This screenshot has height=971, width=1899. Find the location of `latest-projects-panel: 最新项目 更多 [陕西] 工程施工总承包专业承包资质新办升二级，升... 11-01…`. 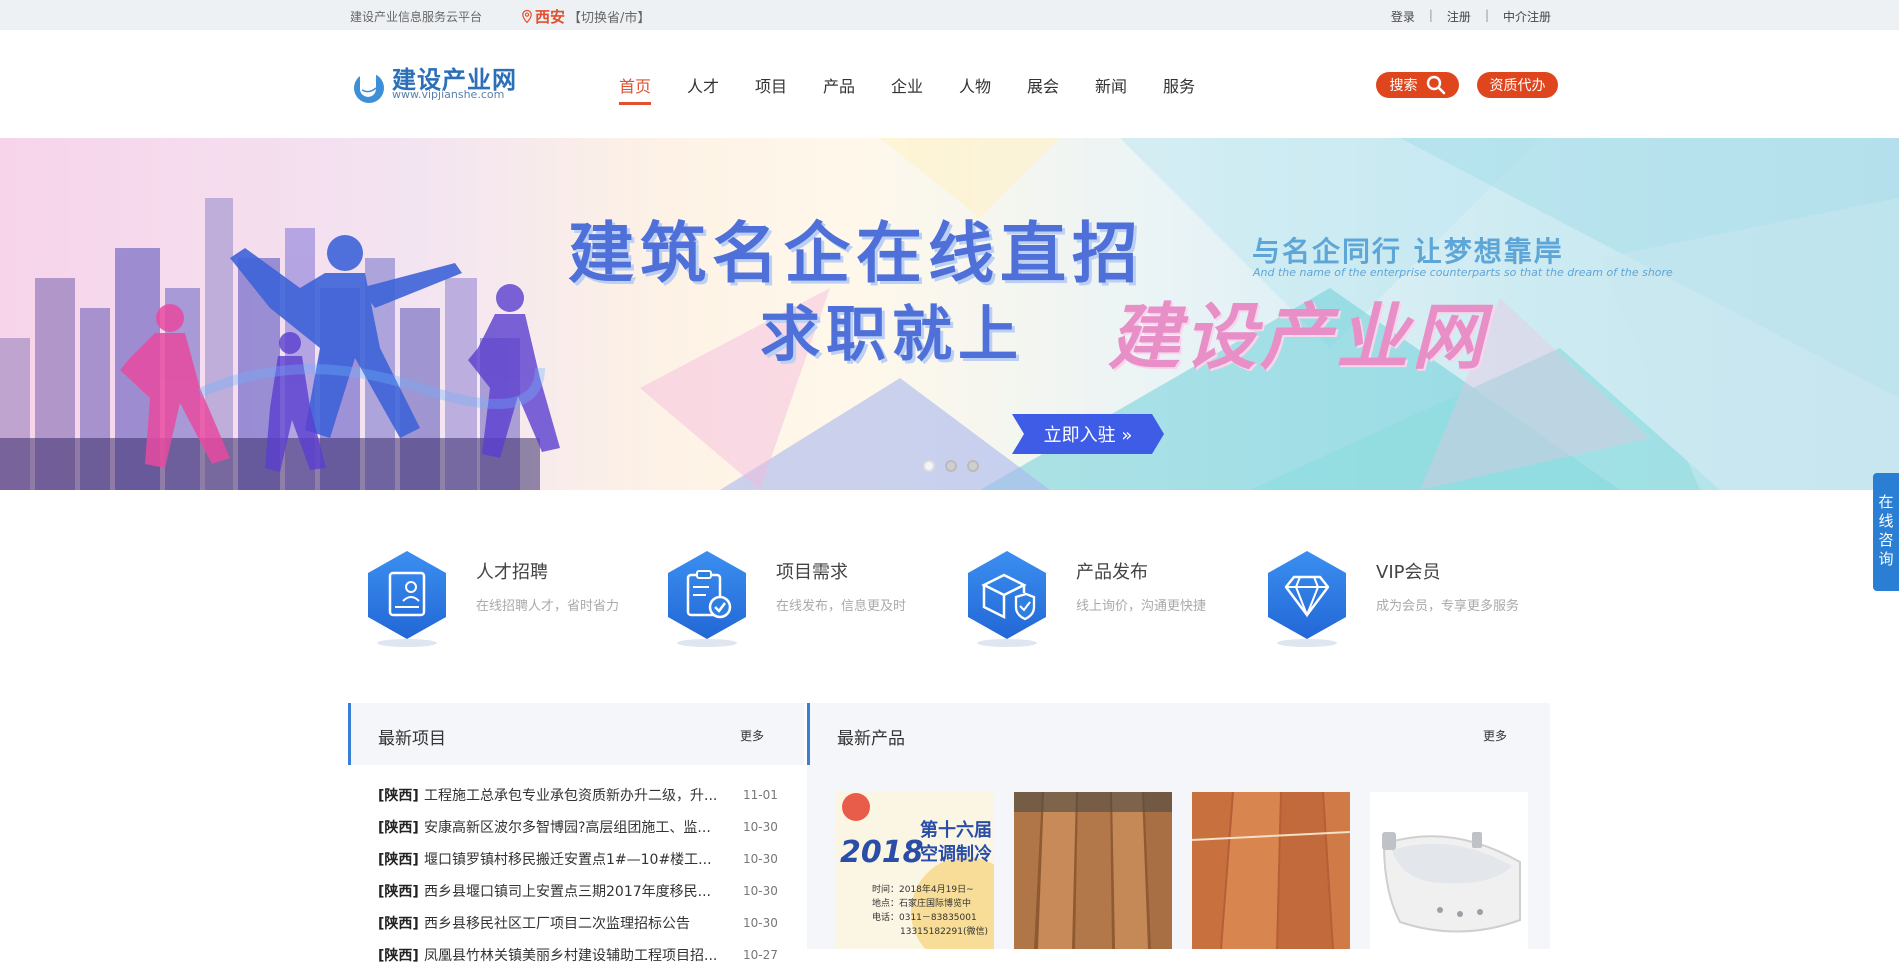

latest-projects-panel: 最新项目 更多 [陕西] 工程施工总承包专业承包资质新办升二级，升... 11-01… is located at coordinates (576, 833).